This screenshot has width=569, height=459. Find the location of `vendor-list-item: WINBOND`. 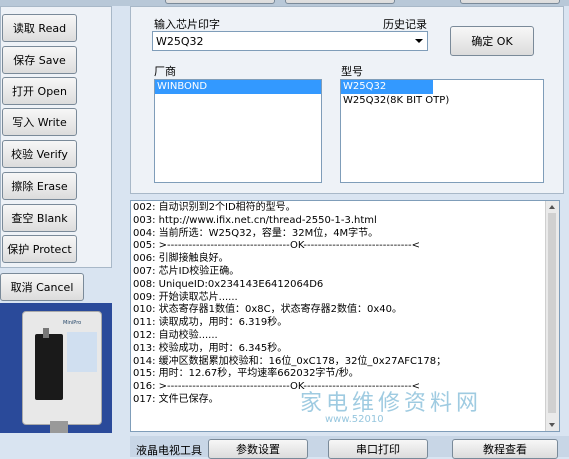

vendor-list-item: WINBOND is located at coordinates (238, 87).